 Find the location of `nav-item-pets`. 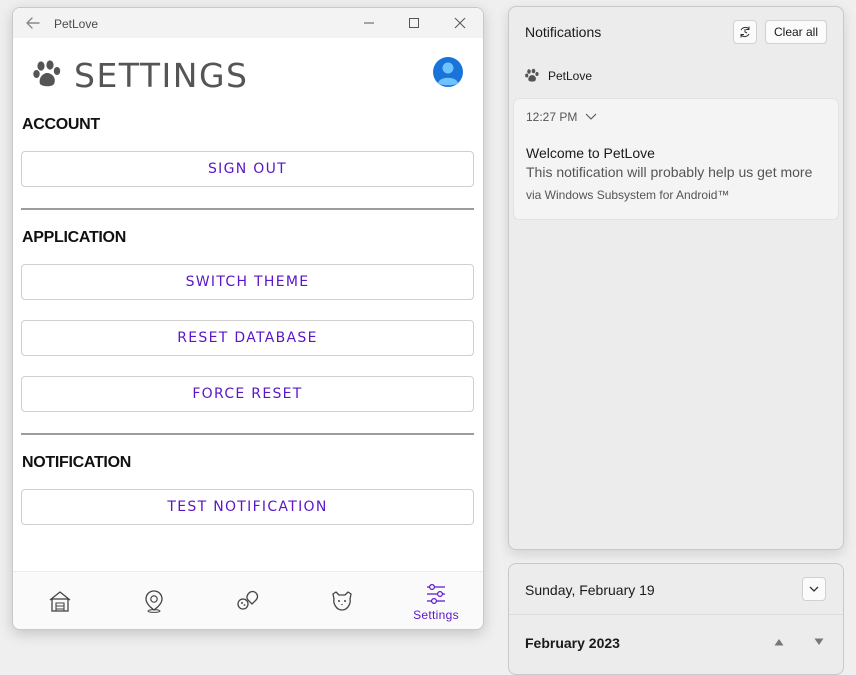

nav-item-pets is located at coordinates (342, 600).